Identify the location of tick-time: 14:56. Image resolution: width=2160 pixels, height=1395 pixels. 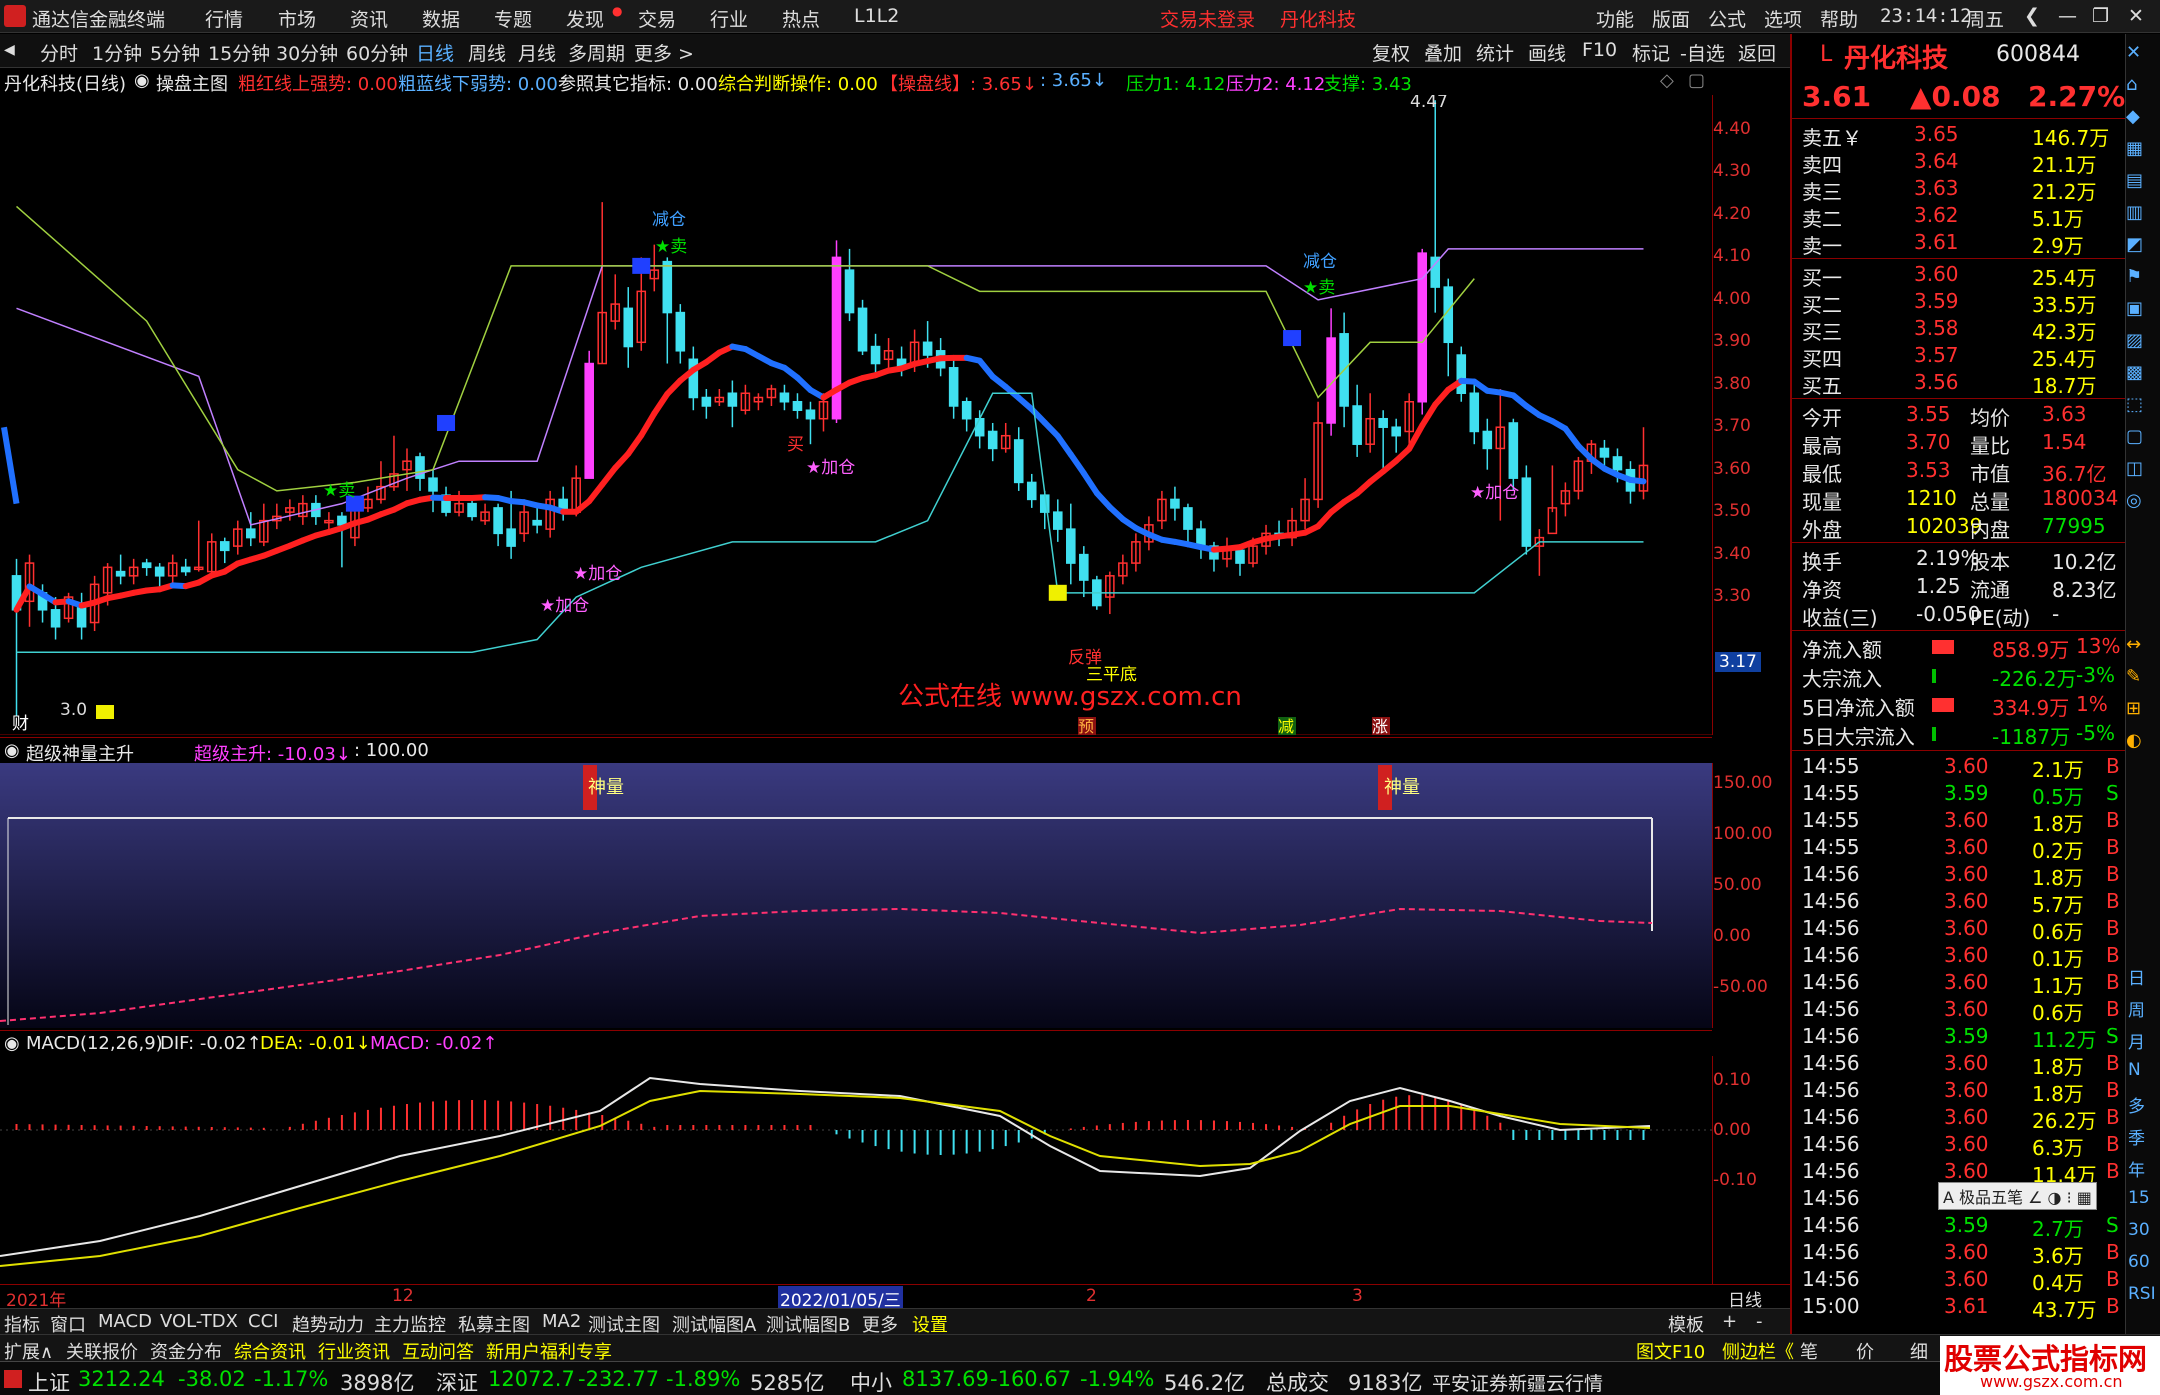
(1831, 1252).